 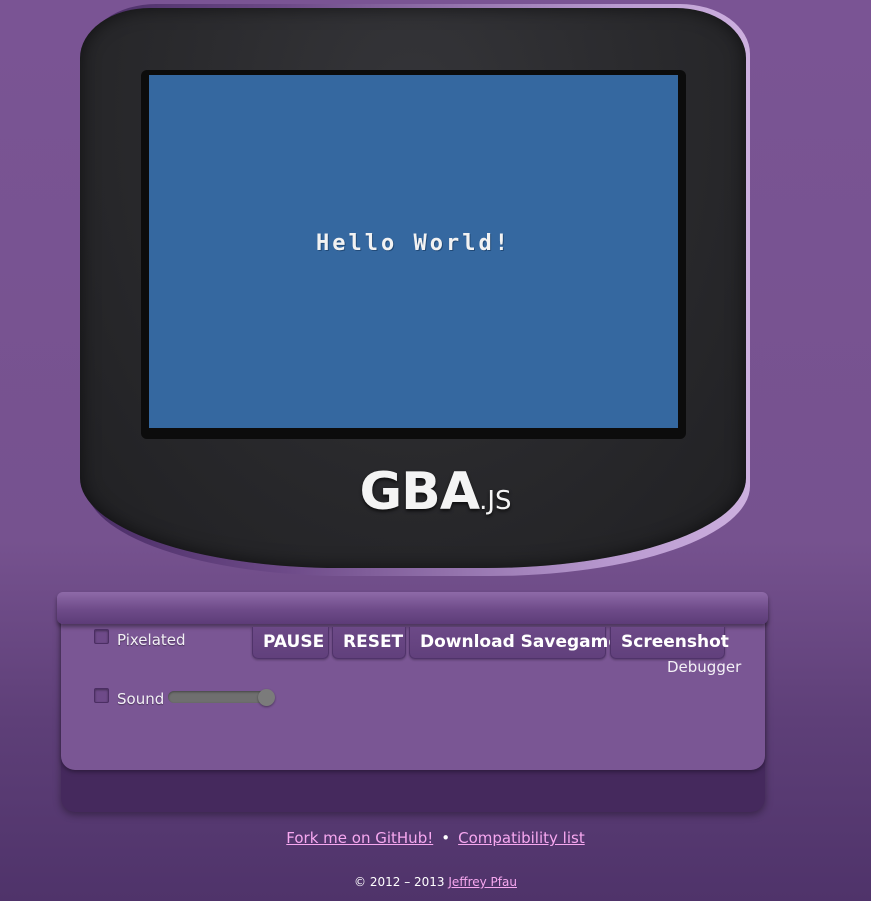 I want to click on gbajs-logo: GBA.JS, so click(x=435, y=492).